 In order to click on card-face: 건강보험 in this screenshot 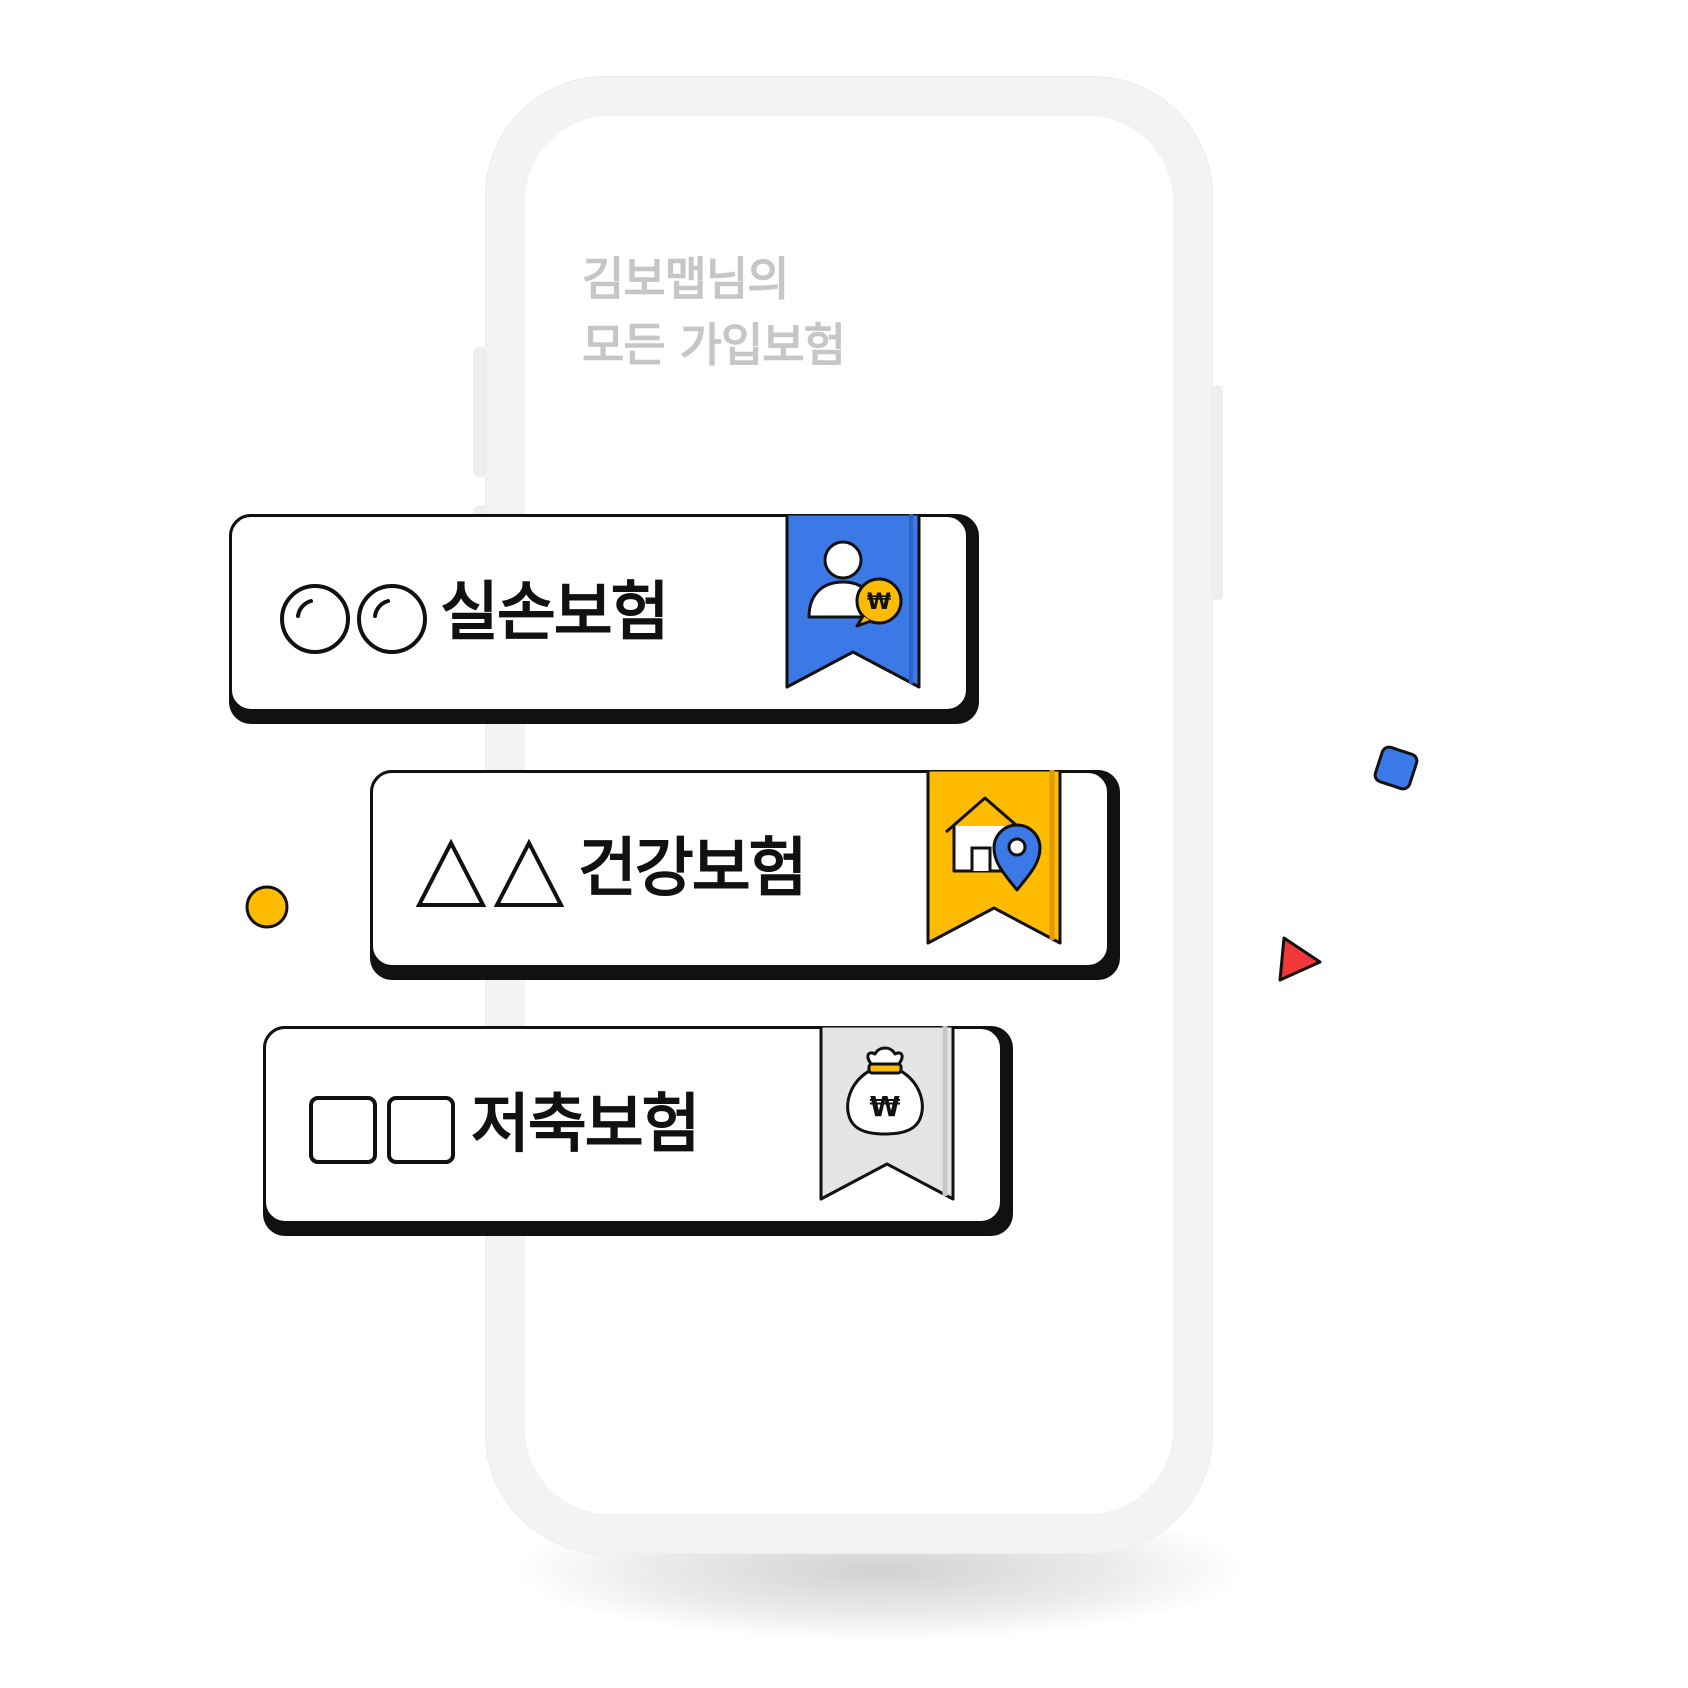, I will do `click(740, 869)`.